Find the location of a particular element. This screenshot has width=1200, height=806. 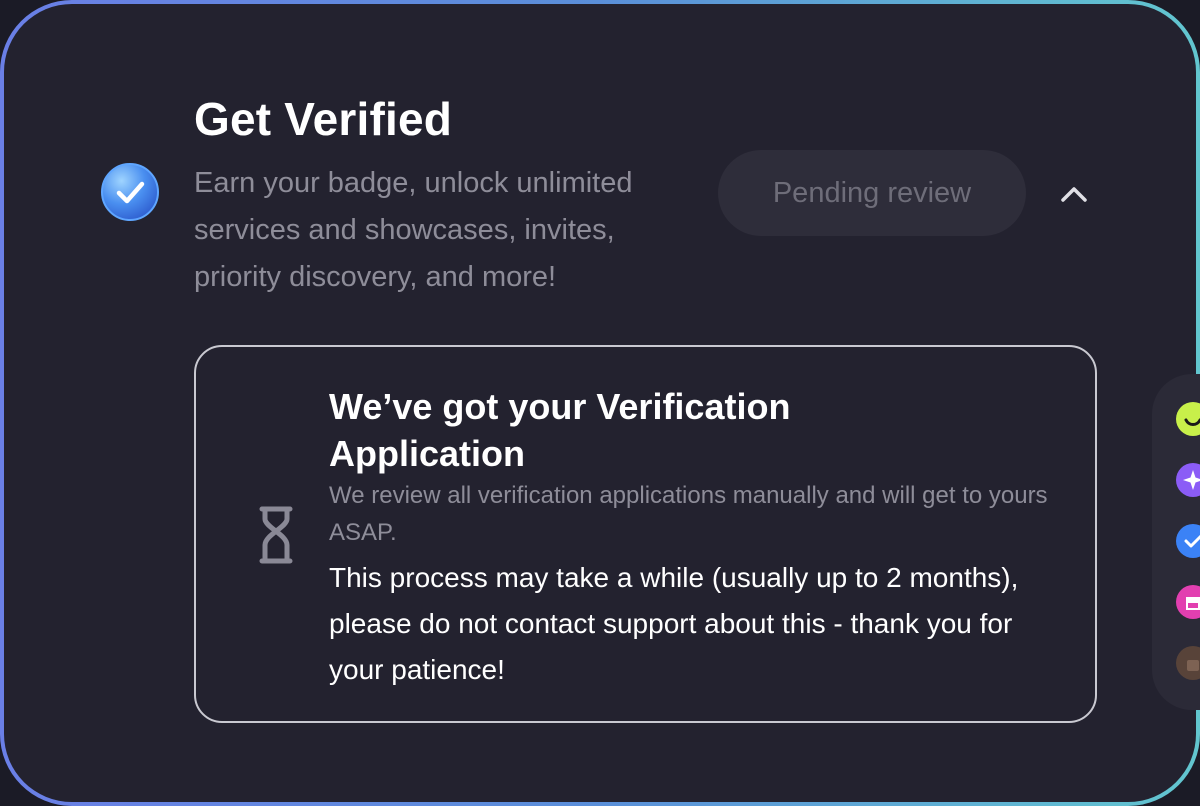

chevron-up-icon is located at coordinates (1074, 194).